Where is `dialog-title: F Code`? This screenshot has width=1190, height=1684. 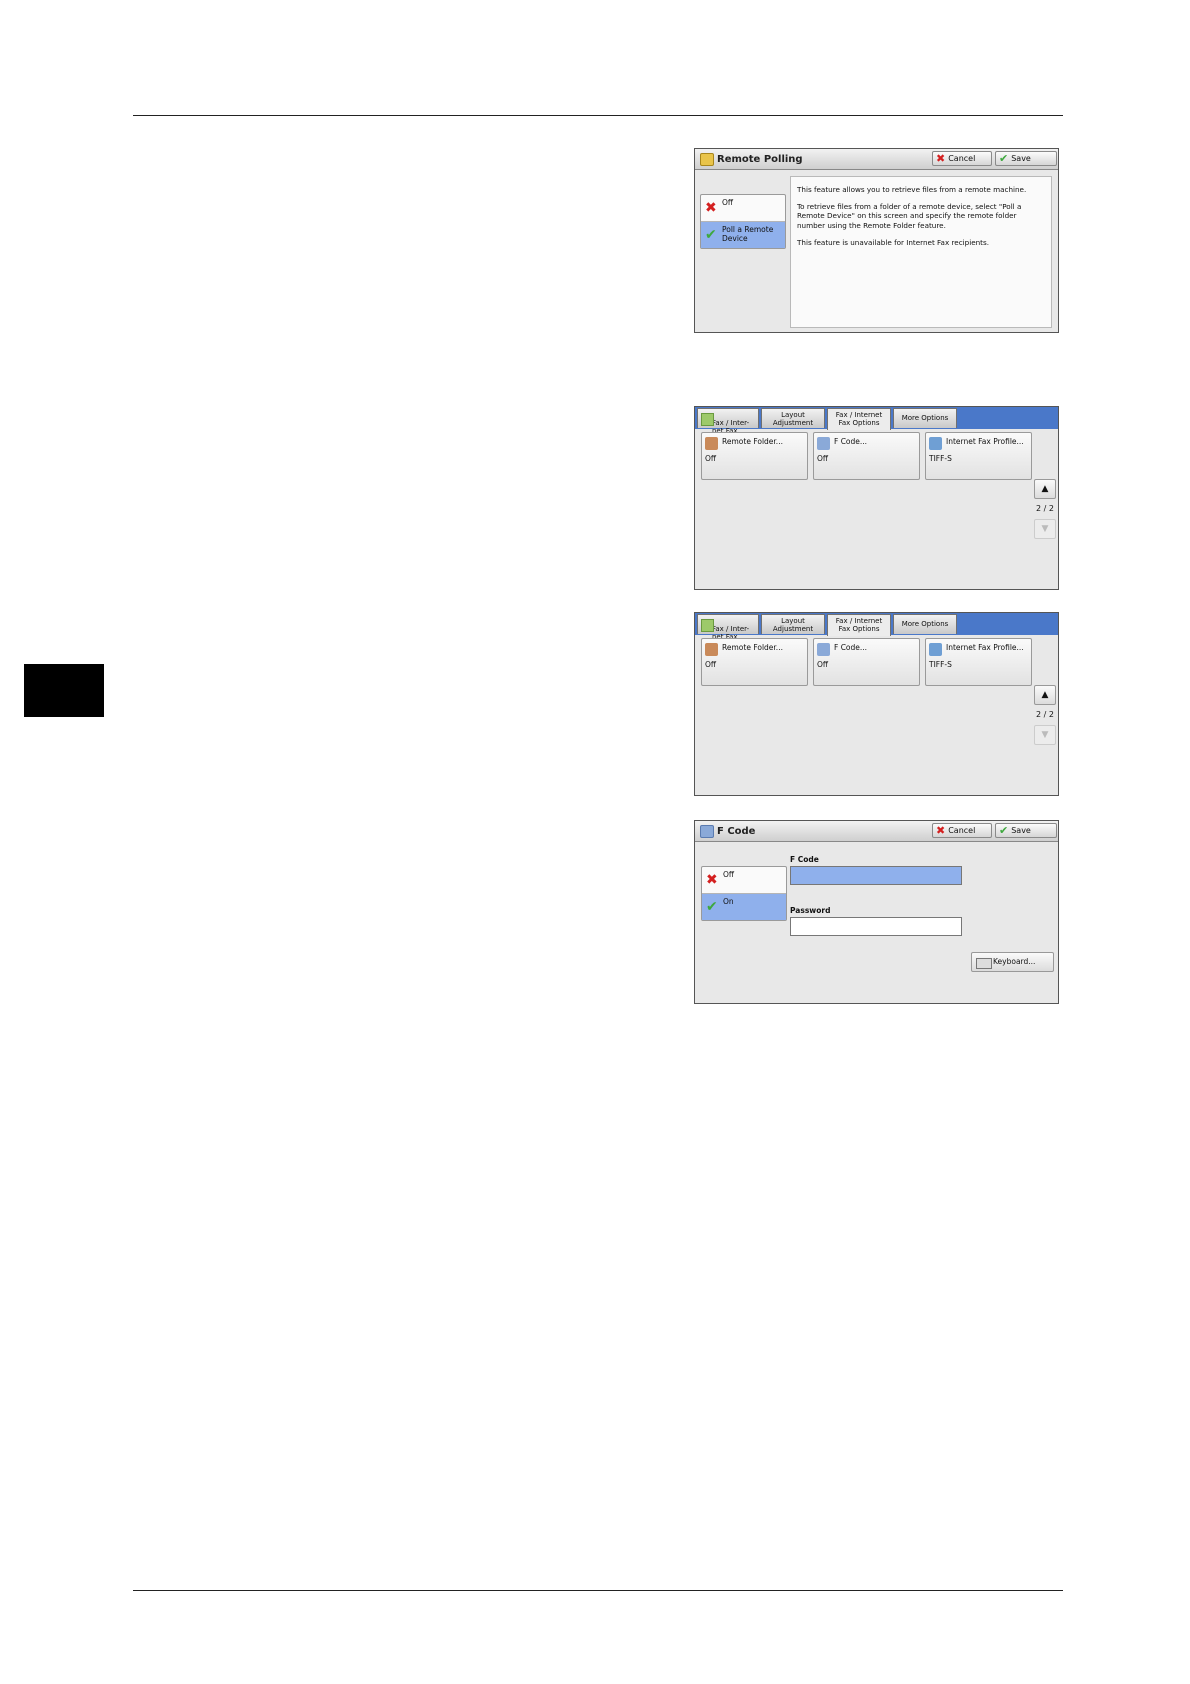 dialog-title: F Code is located at coordinates (736, 831).